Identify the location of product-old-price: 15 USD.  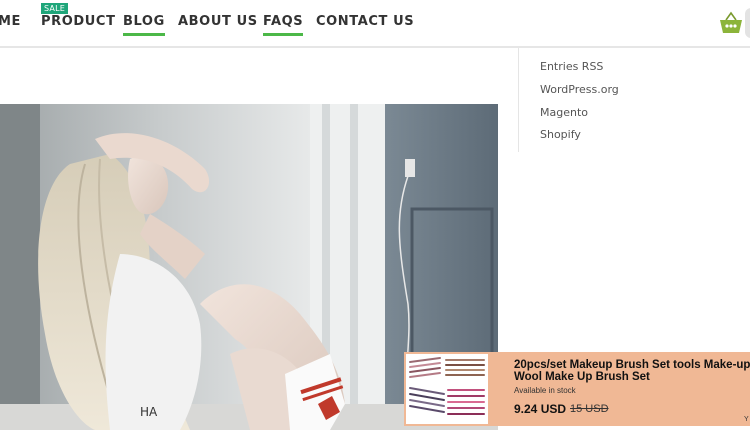
(589, 409).